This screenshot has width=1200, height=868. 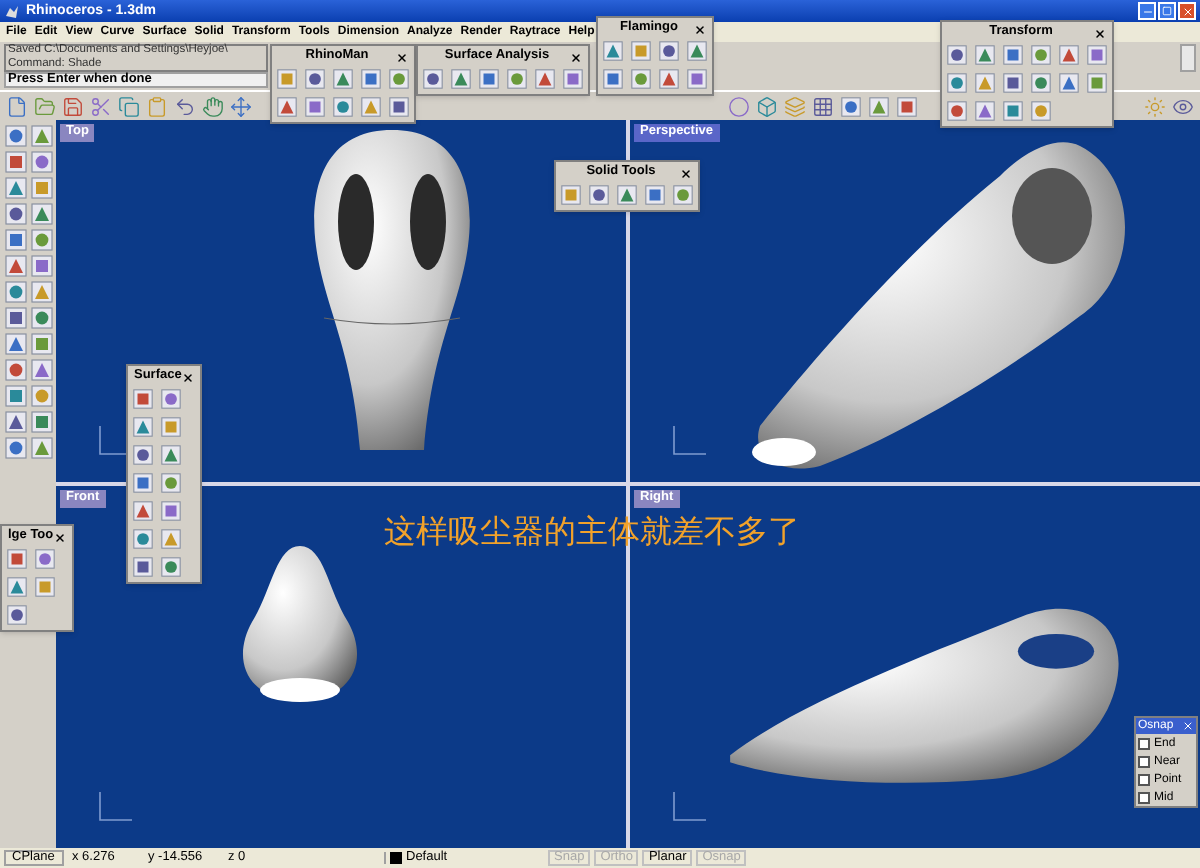 What do you see at coordinates (823, 106) in the screenshot?
I see `grid-icon` at bounding box center [823, 106].